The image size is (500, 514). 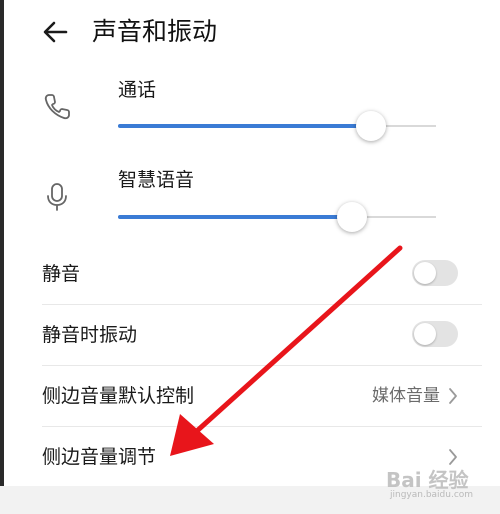 I want to click on vibrate-on-mute-toggle, so click(x=435, y=334).